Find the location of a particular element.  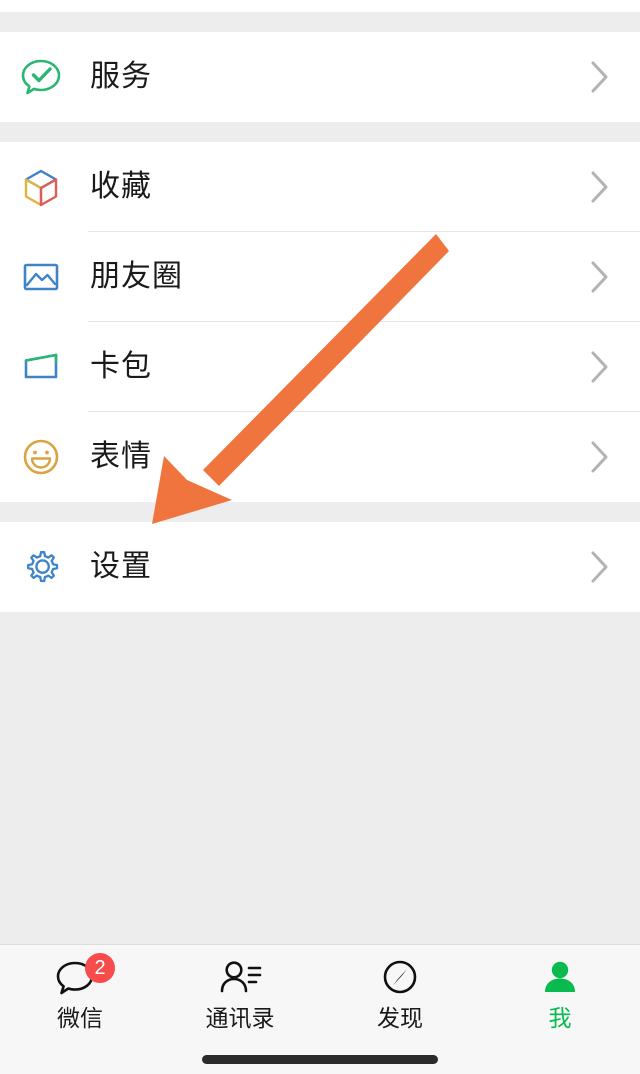

settings-section: 设置 is located at coordinates (320, 567).